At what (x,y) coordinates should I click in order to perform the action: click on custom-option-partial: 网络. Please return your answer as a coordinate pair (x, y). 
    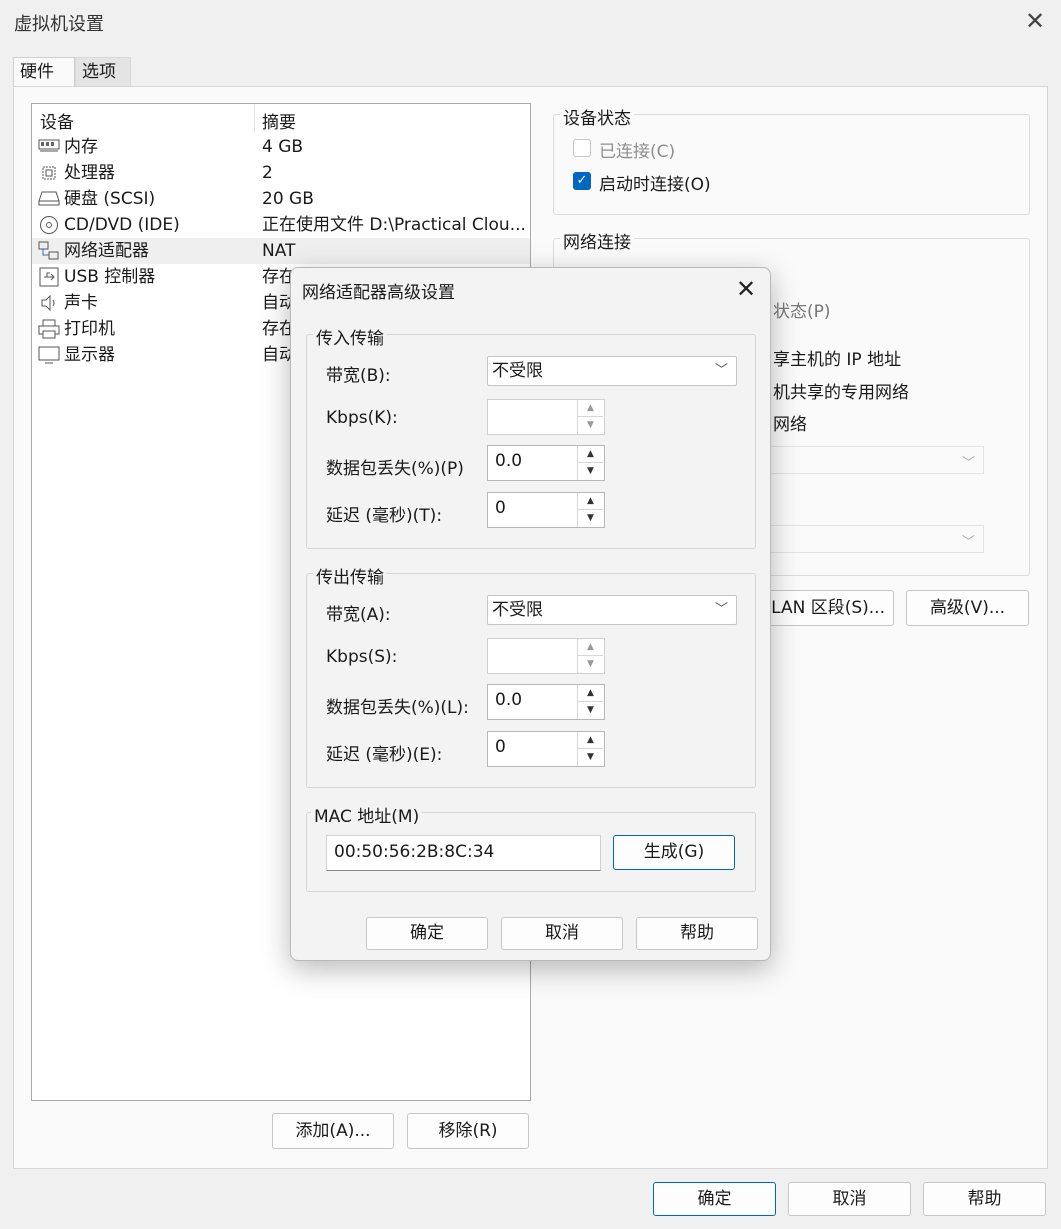
    Looking at the image, I should click on (790, 425).